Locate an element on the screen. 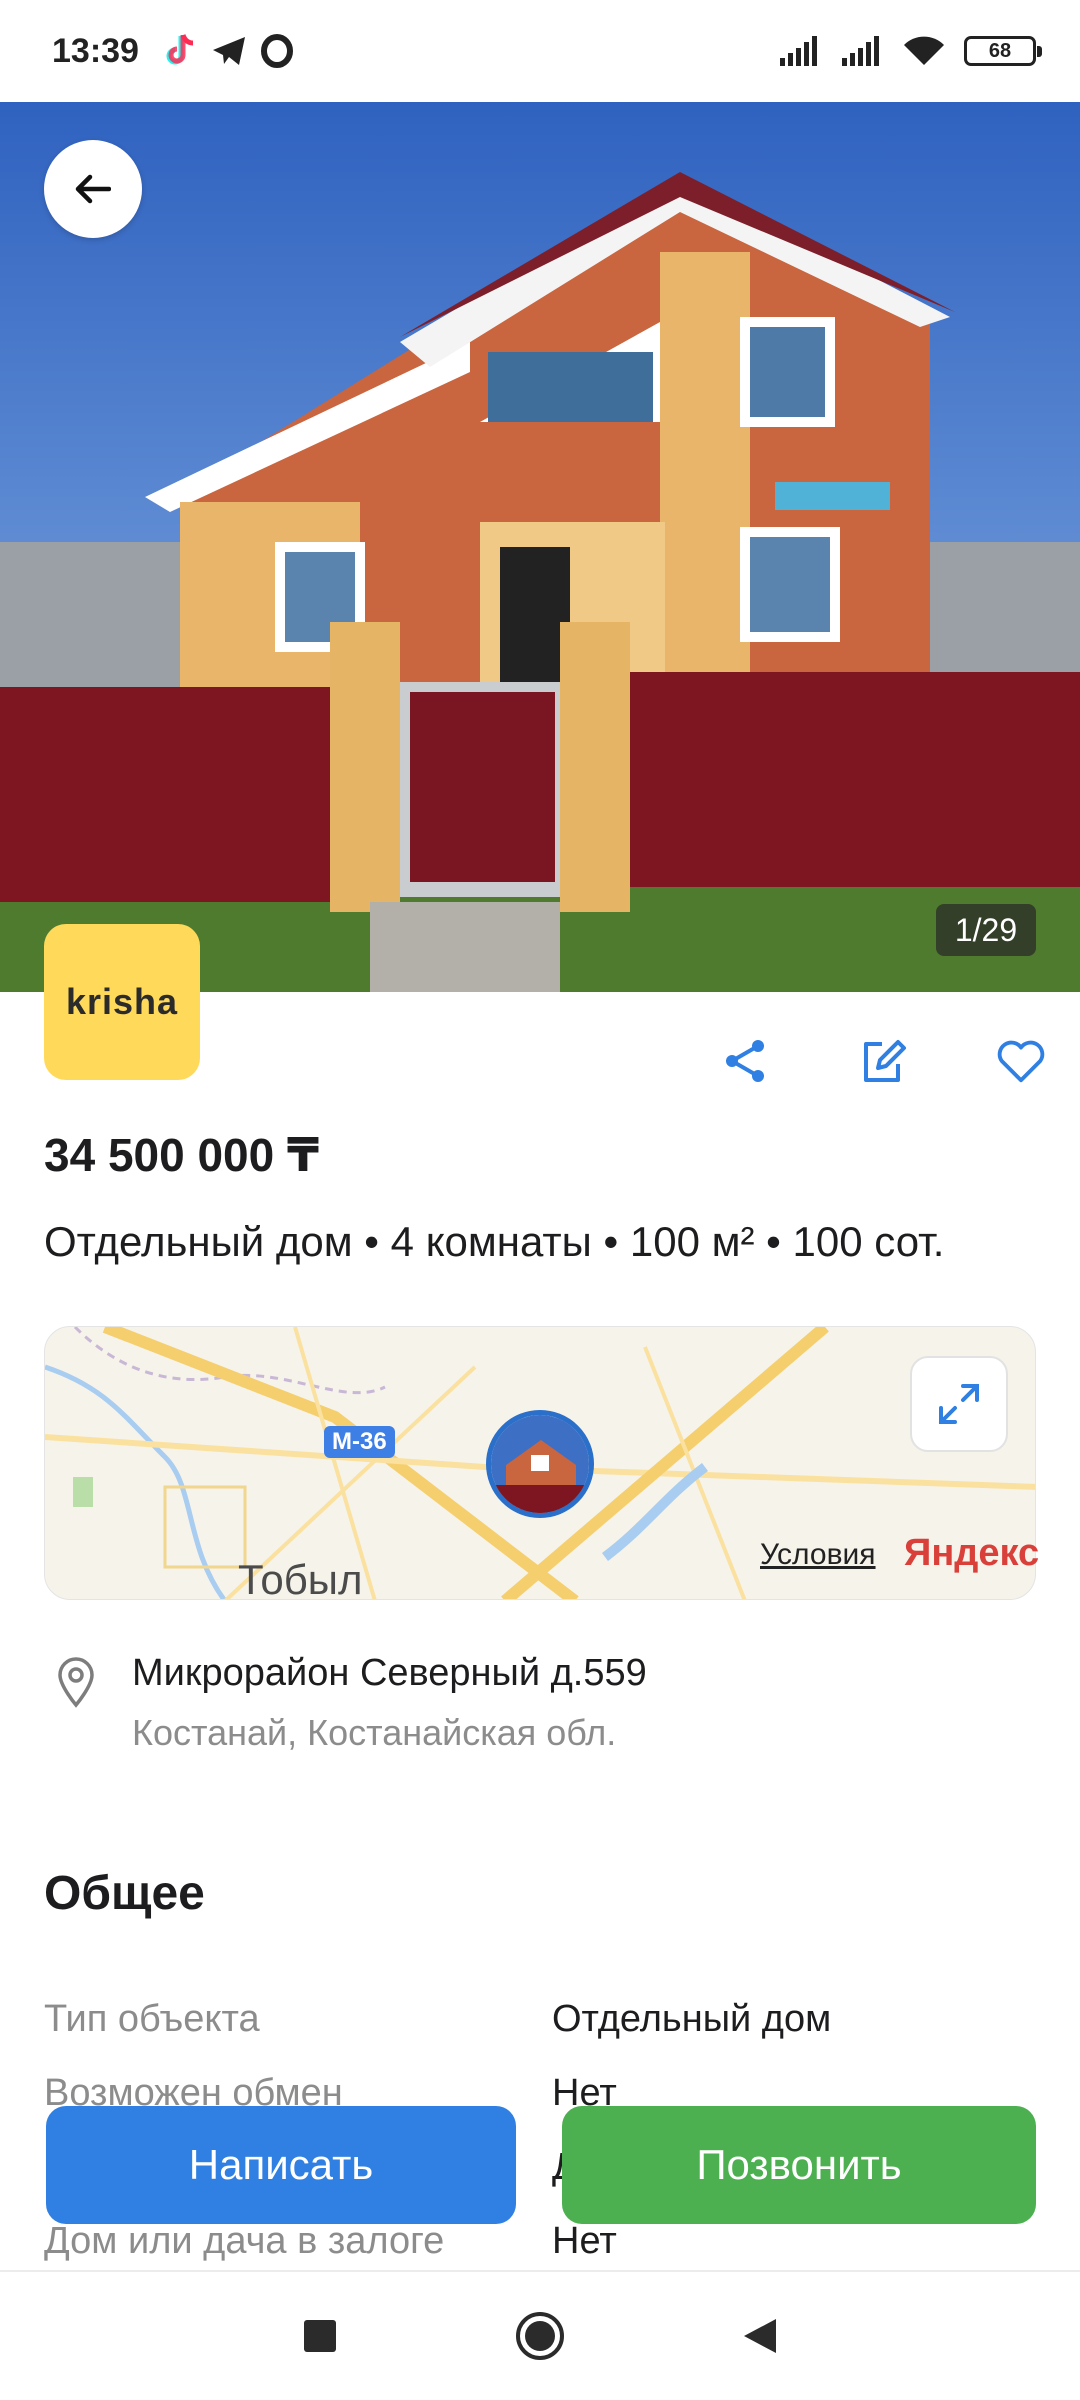 The width and height of the screenshot is (1080, 2400). home-button is located at coordinates (540, 2336).